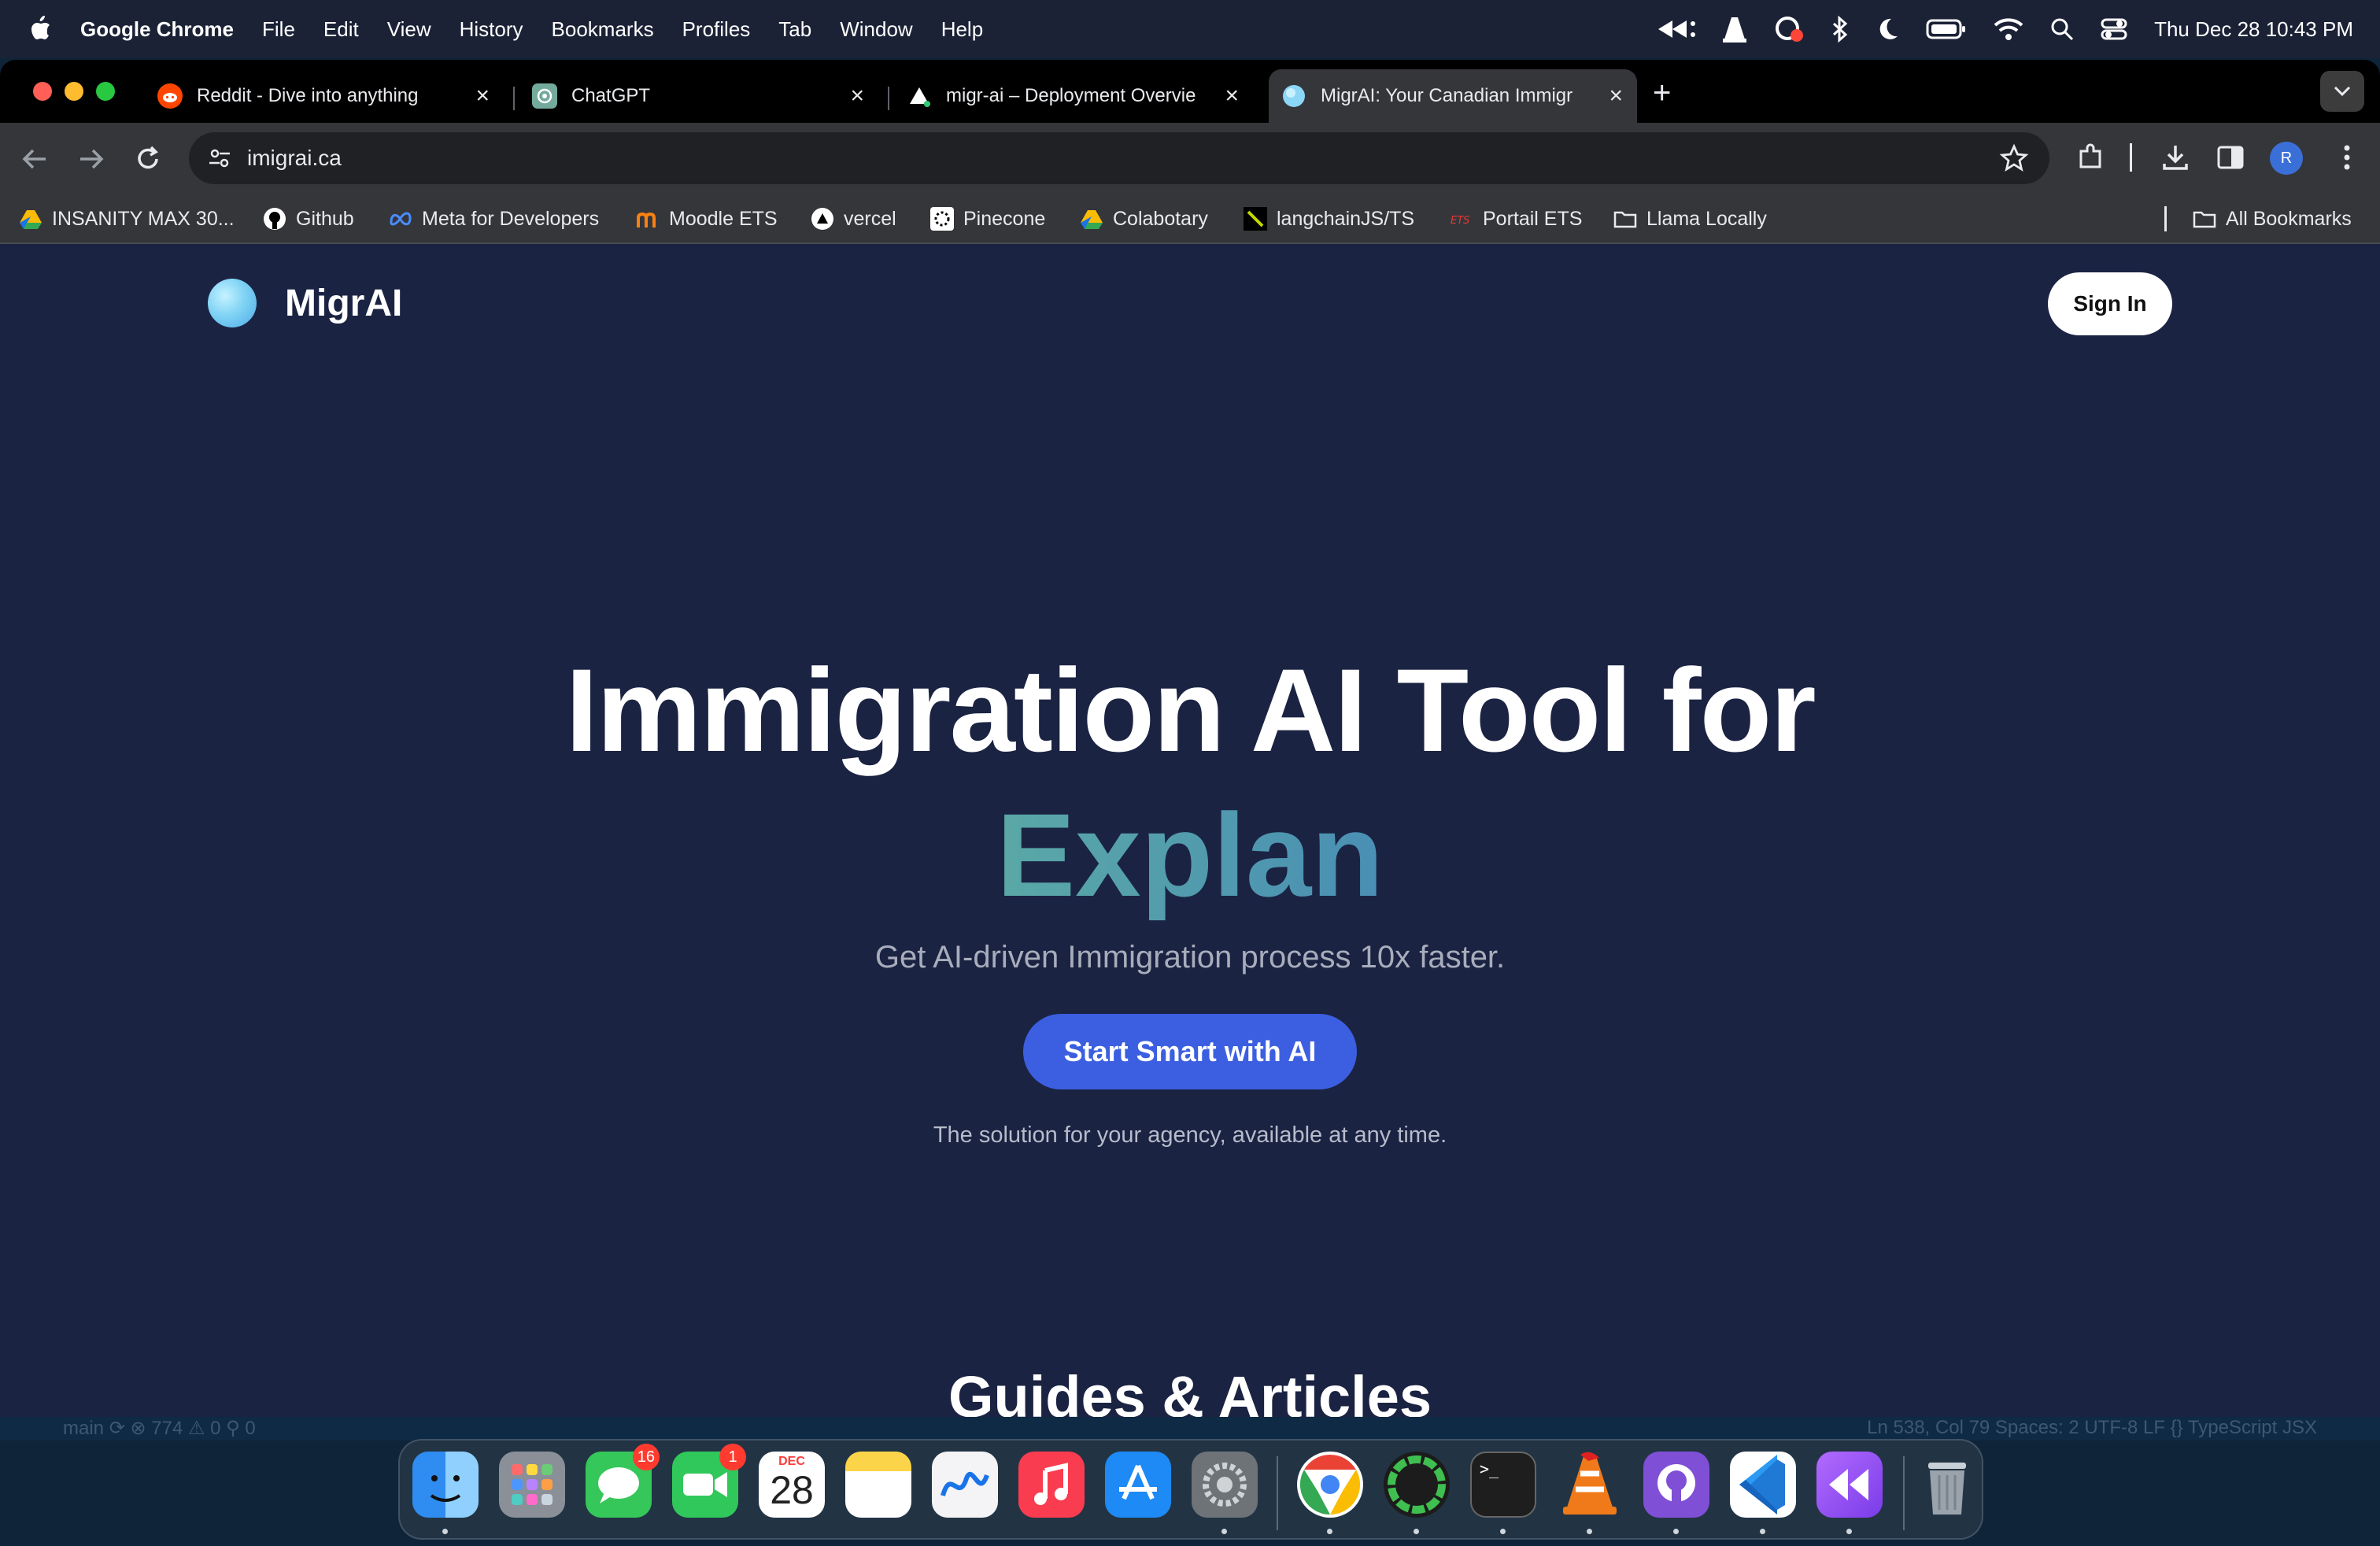  Describe the element at coordinates (1092, 220) in the screenshot. I see `drive-icon` at that location.